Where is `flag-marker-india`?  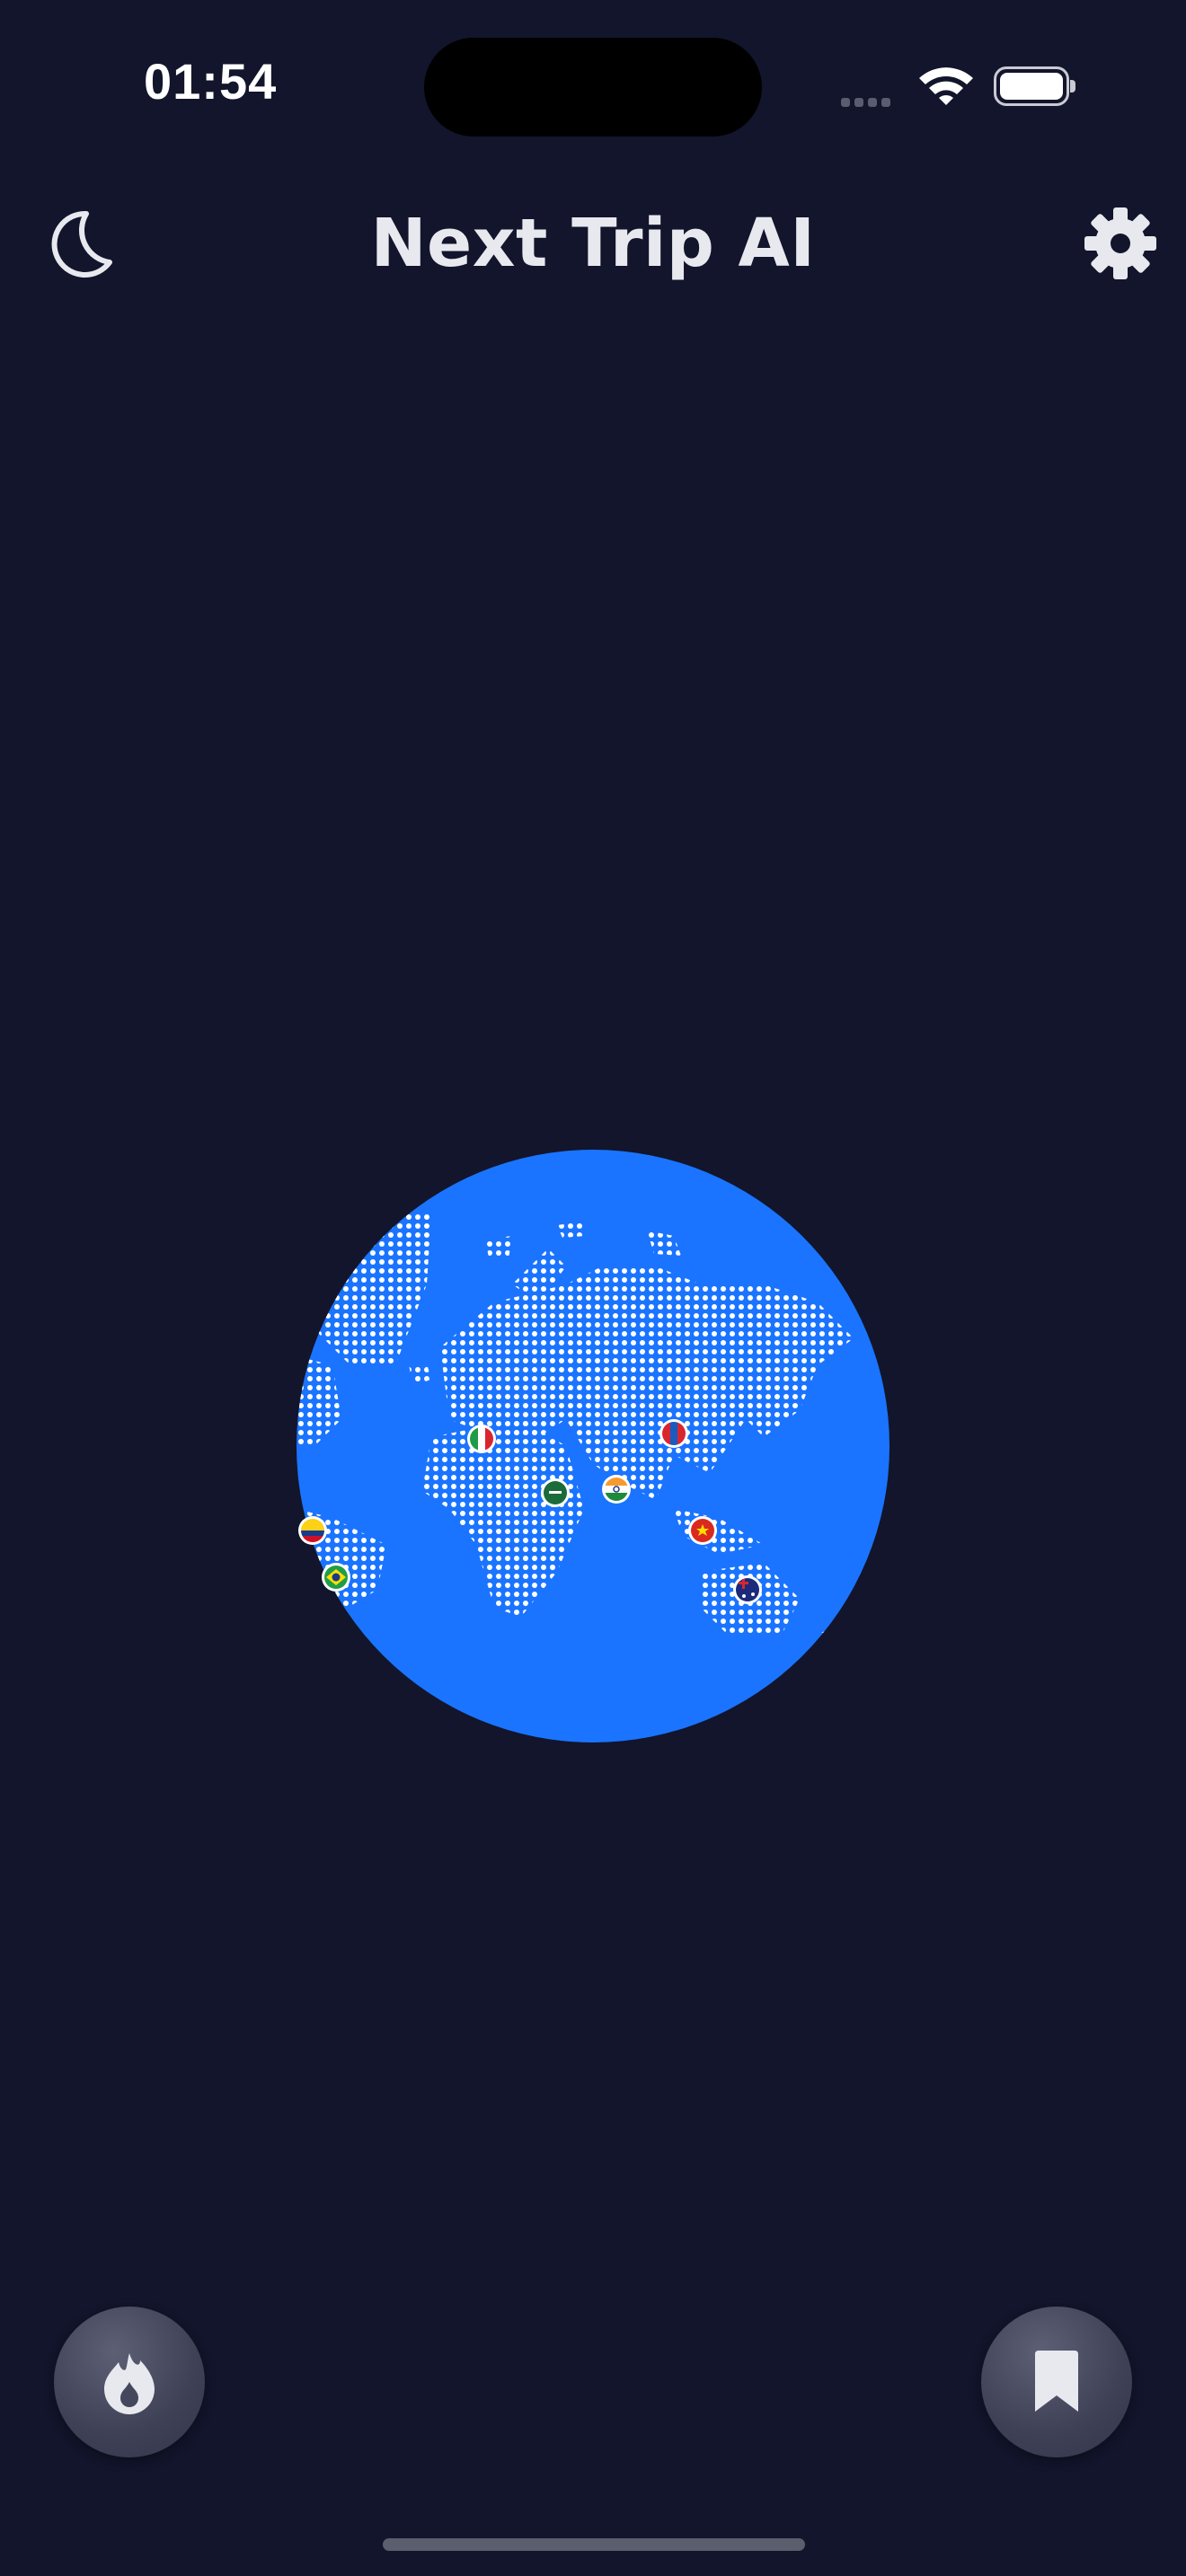
flag-marker-india is located at coordinates (616, 1489).